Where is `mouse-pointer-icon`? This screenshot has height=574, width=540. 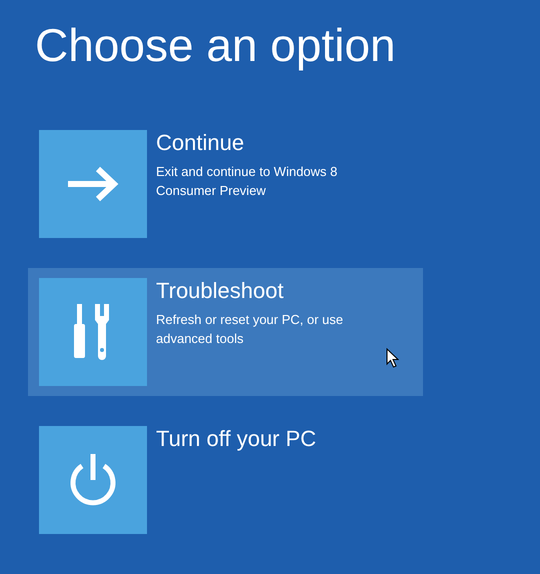
mouse-pointer-icon is located at coordinates (392, 358).